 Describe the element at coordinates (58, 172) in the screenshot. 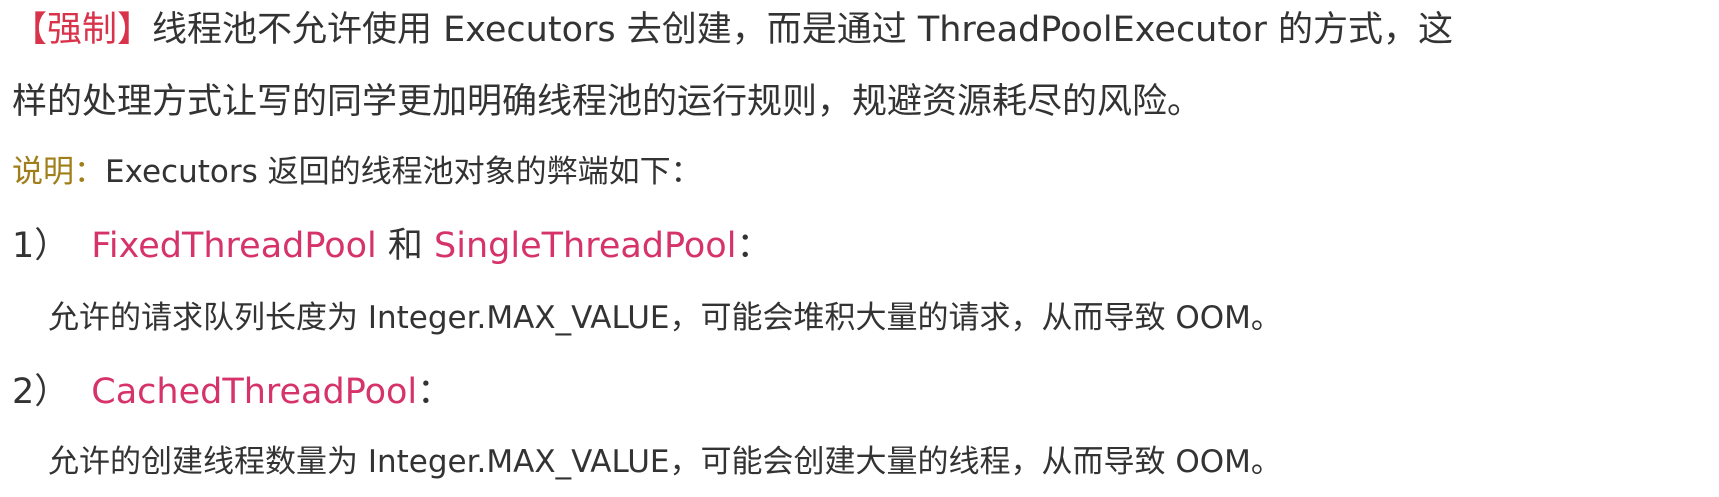

I see `explanation-label: 说明：` at that location.